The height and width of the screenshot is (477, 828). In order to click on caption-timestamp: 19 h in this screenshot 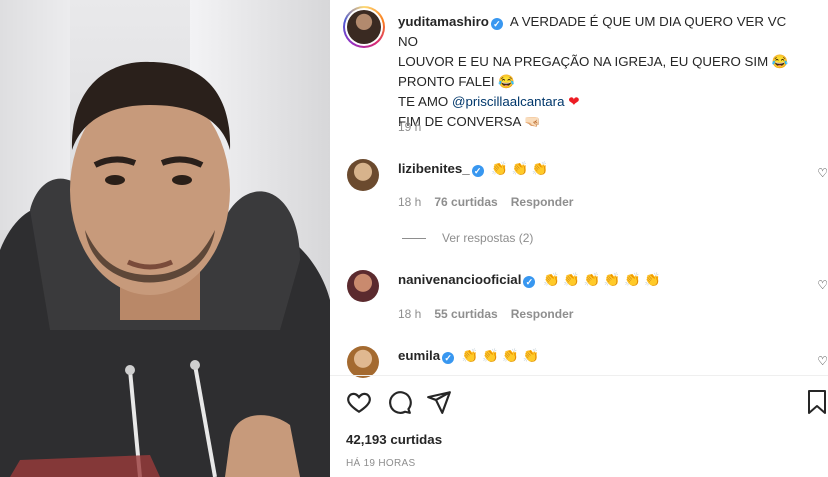, I will do `click(410, 127)`.